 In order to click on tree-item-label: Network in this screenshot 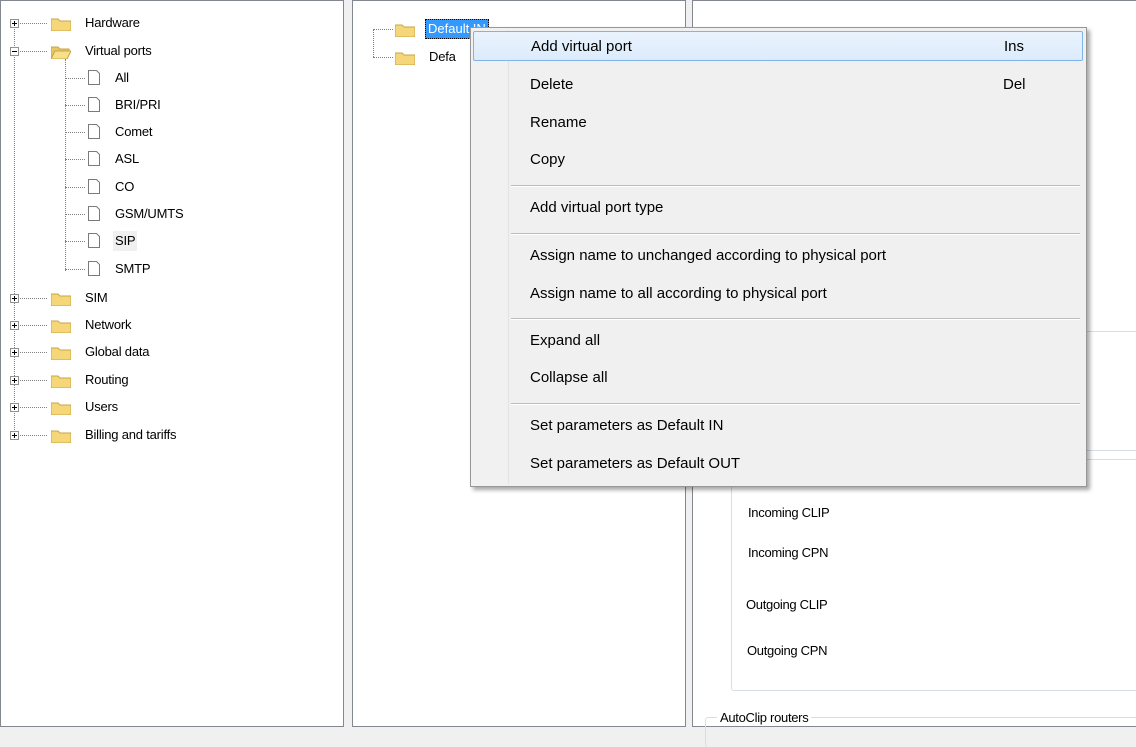, I will do `click(108, 324)`.